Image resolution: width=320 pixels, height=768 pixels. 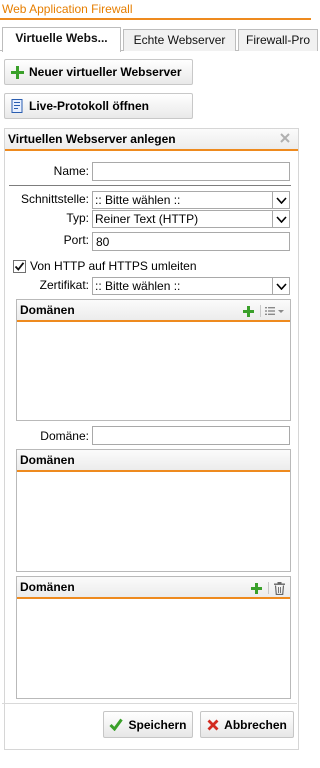 I want to click on domain-input, so click(x=191, y=435).